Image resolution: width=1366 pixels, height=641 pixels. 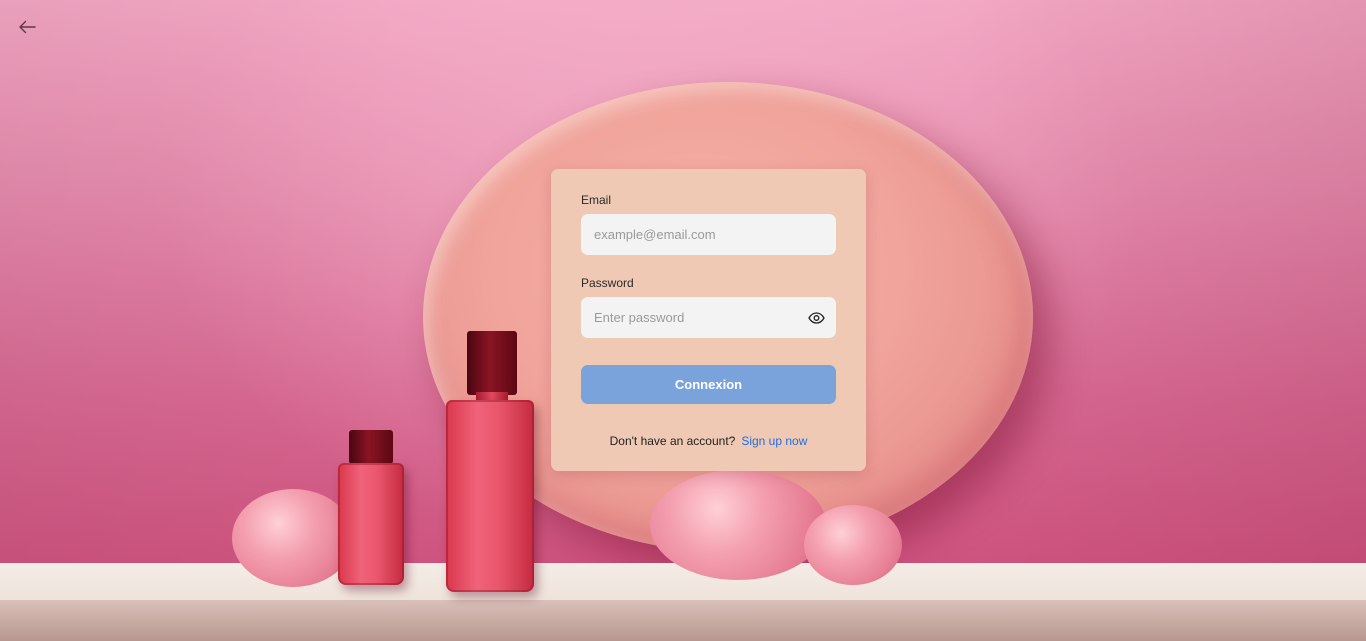 What do you see at coordinates (672, 441) in the screenshot?
I see `signup-prompt: Don't have an account?` at bounding box center [672, 441].